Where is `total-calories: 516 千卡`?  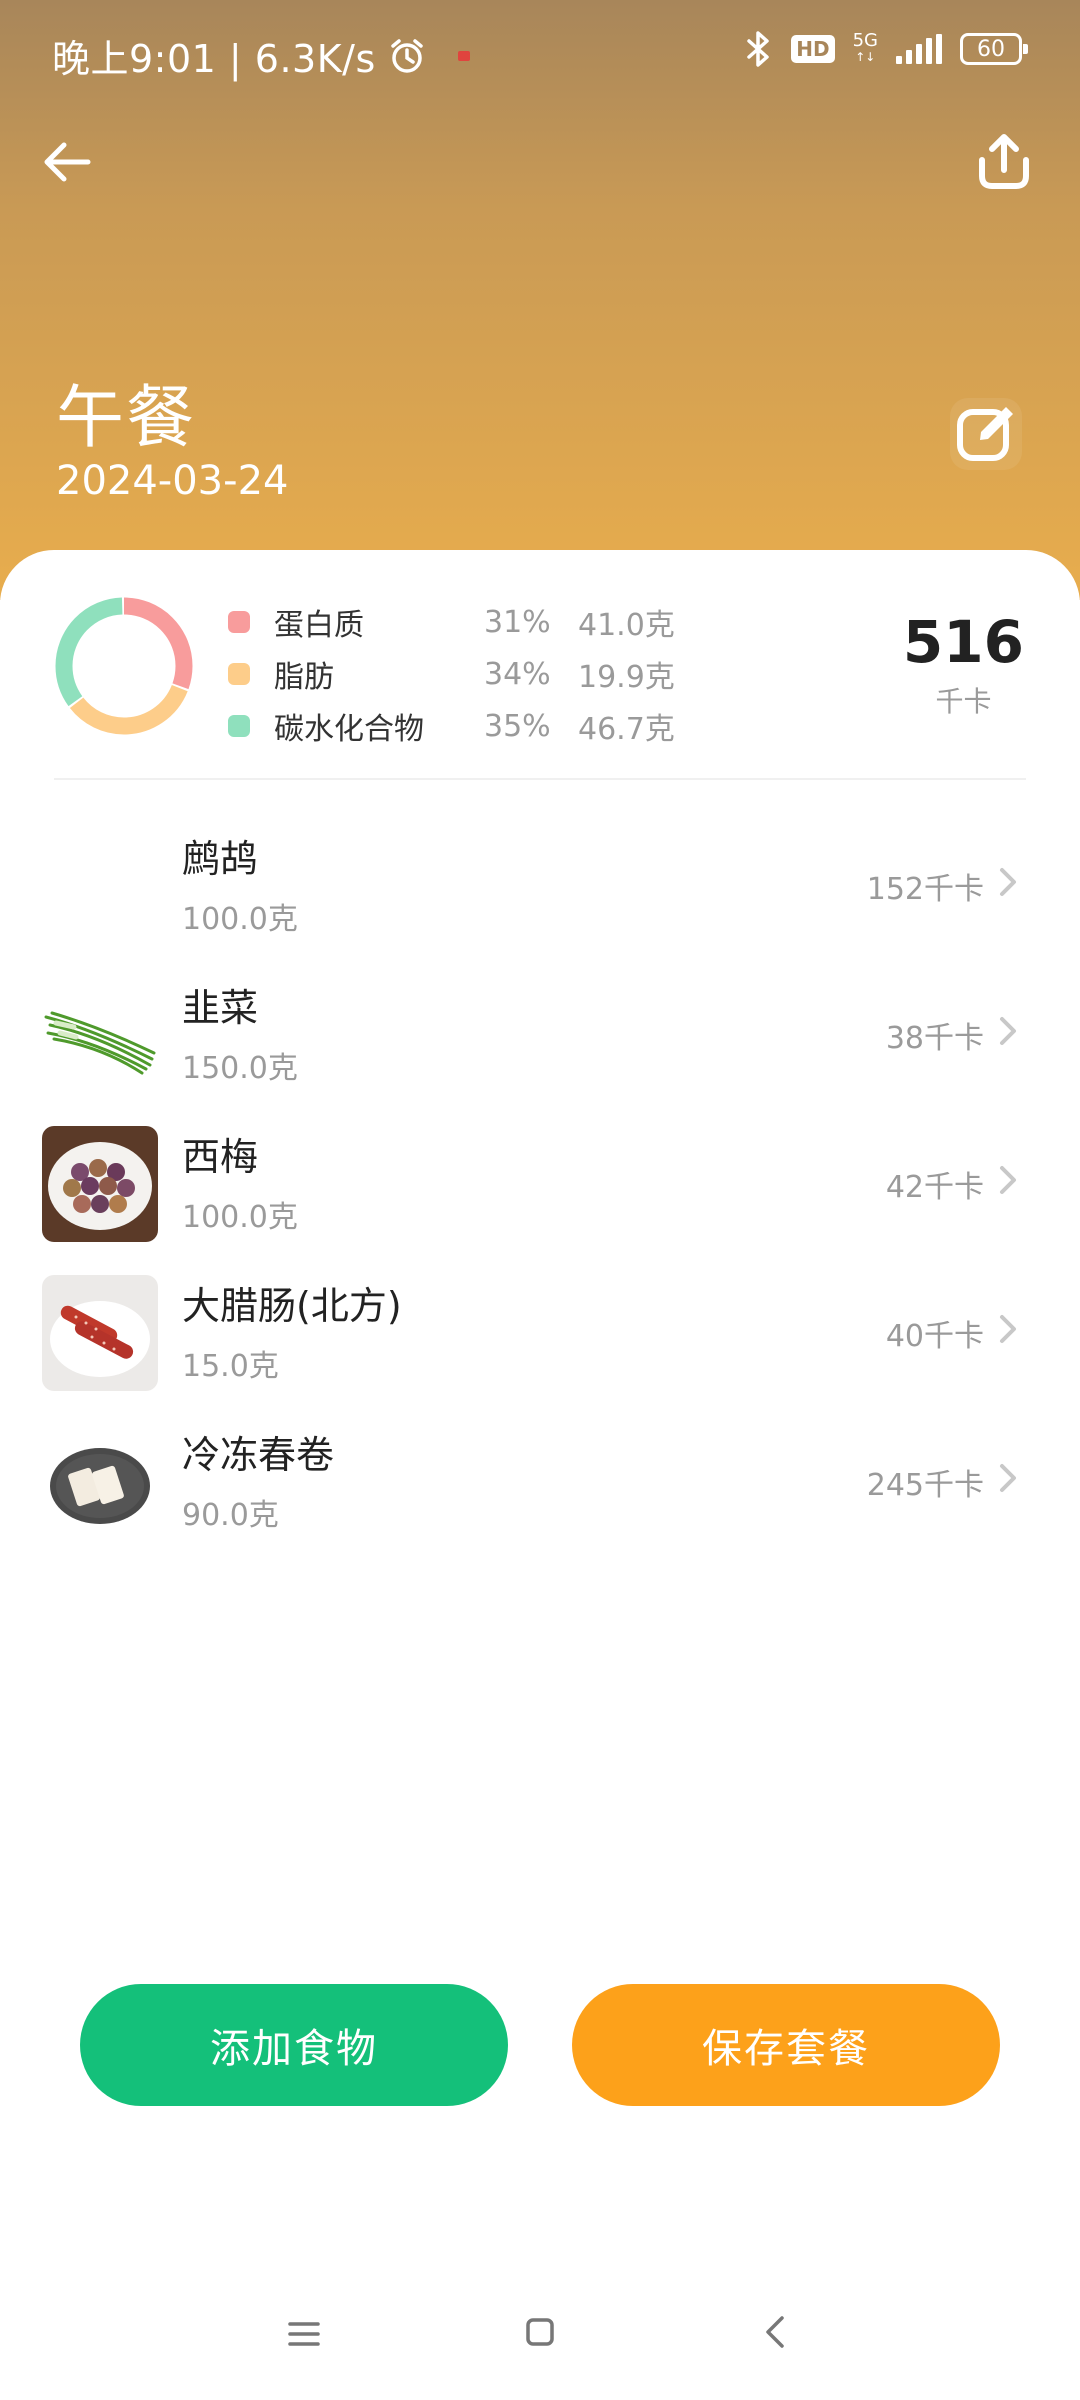
total-calories: 516 千卡 is located at coordinates (963, 665).